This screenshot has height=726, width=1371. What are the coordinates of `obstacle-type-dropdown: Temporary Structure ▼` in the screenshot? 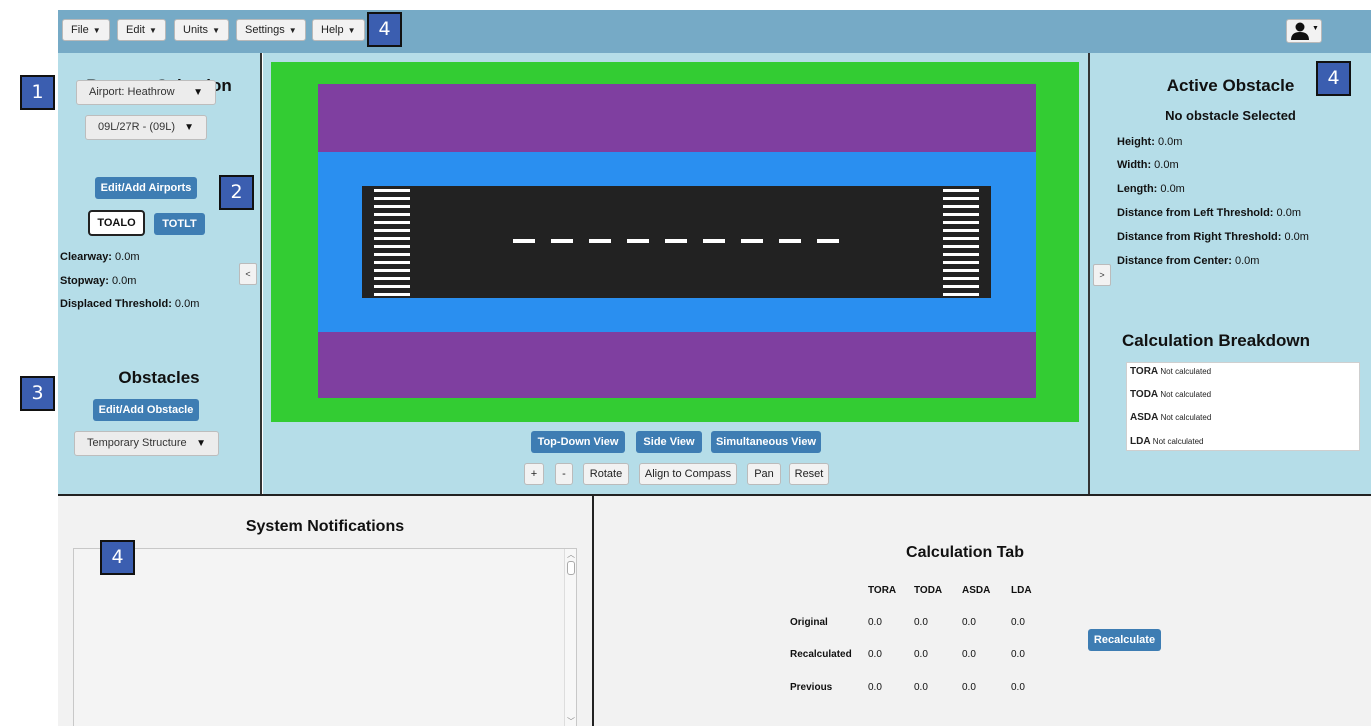 It's located at (146, 443).